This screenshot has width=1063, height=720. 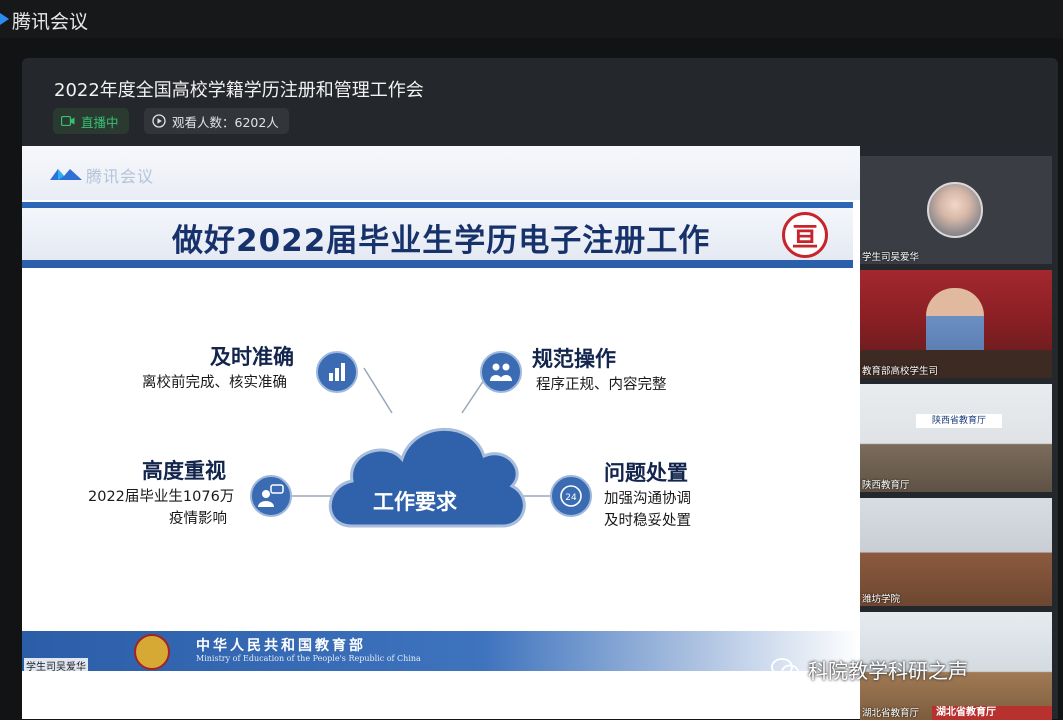 I want to click on room-banner: 湖北省教育厅, so click(x=992, y=713).